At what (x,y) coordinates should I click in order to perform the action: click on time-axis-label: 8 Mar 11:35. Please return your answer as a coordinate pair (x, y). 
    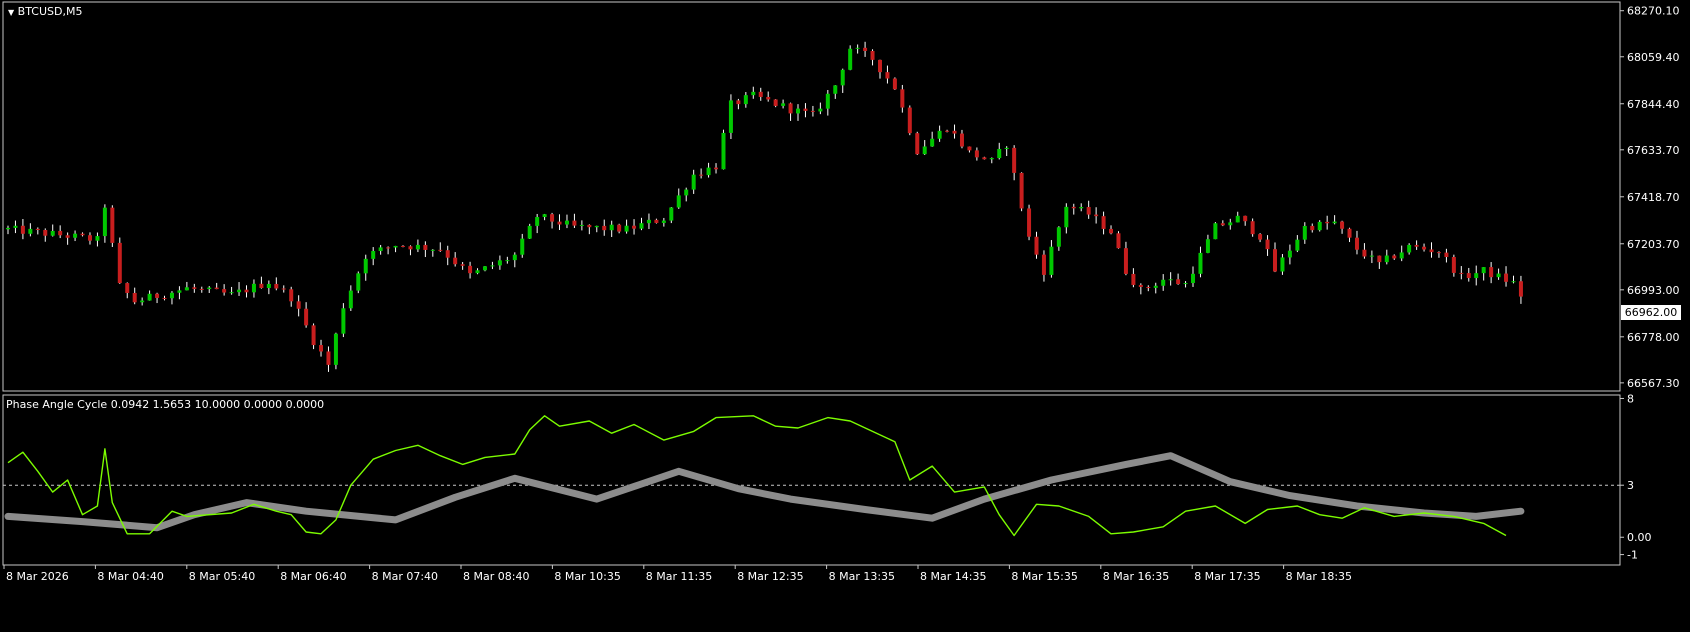
    Looking at the image, I should click on (679, 576).